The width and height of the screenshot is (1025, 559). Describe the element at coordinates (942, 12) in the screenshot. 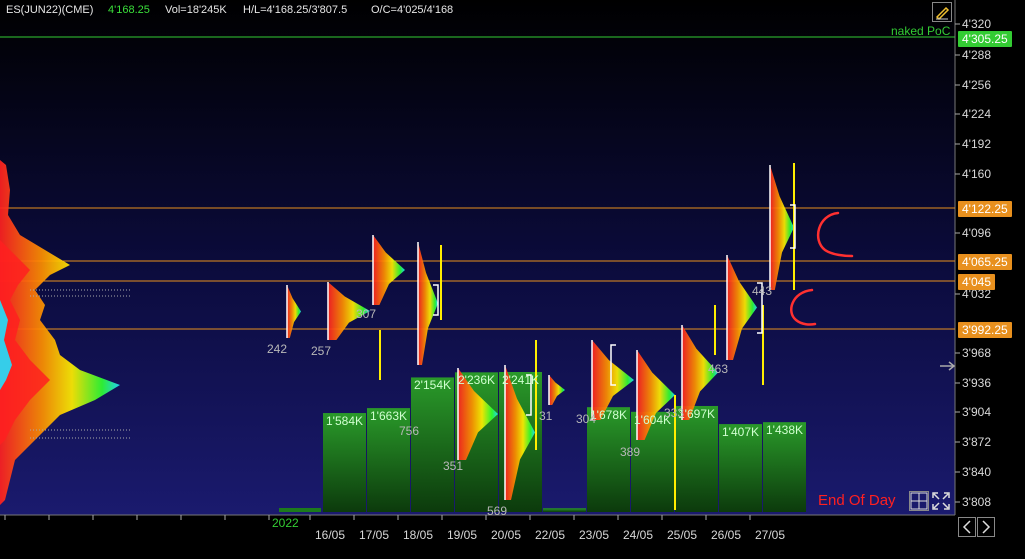

I see `draw-tool-icon` at that location.